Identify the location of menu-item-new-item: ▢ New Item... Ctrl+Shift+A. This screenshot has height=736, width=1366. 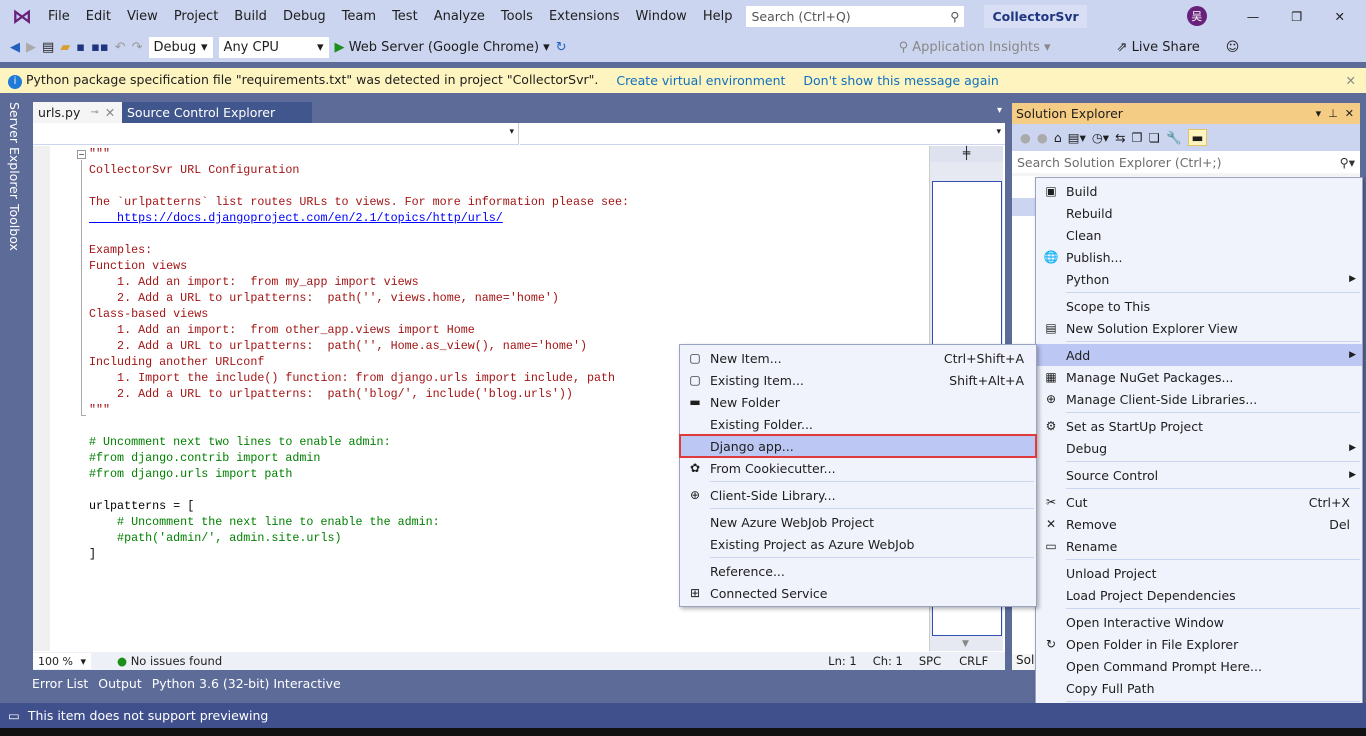
(858, 358).